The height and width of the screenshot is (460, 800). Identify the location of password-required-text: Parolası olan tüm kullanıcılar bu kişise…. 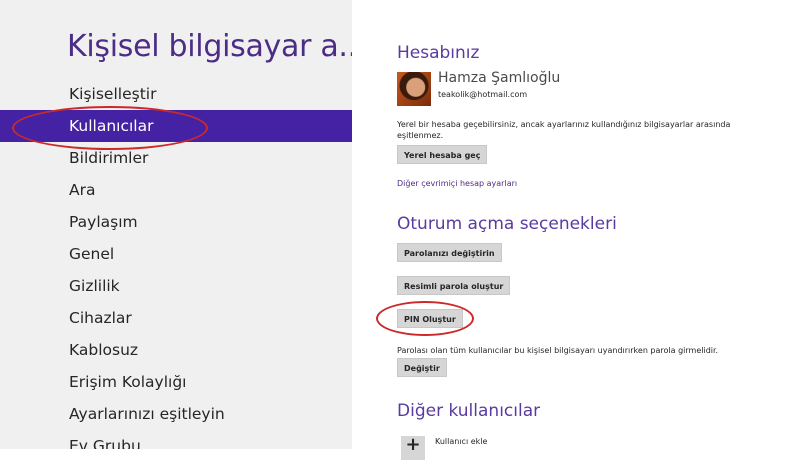
(558, 350).